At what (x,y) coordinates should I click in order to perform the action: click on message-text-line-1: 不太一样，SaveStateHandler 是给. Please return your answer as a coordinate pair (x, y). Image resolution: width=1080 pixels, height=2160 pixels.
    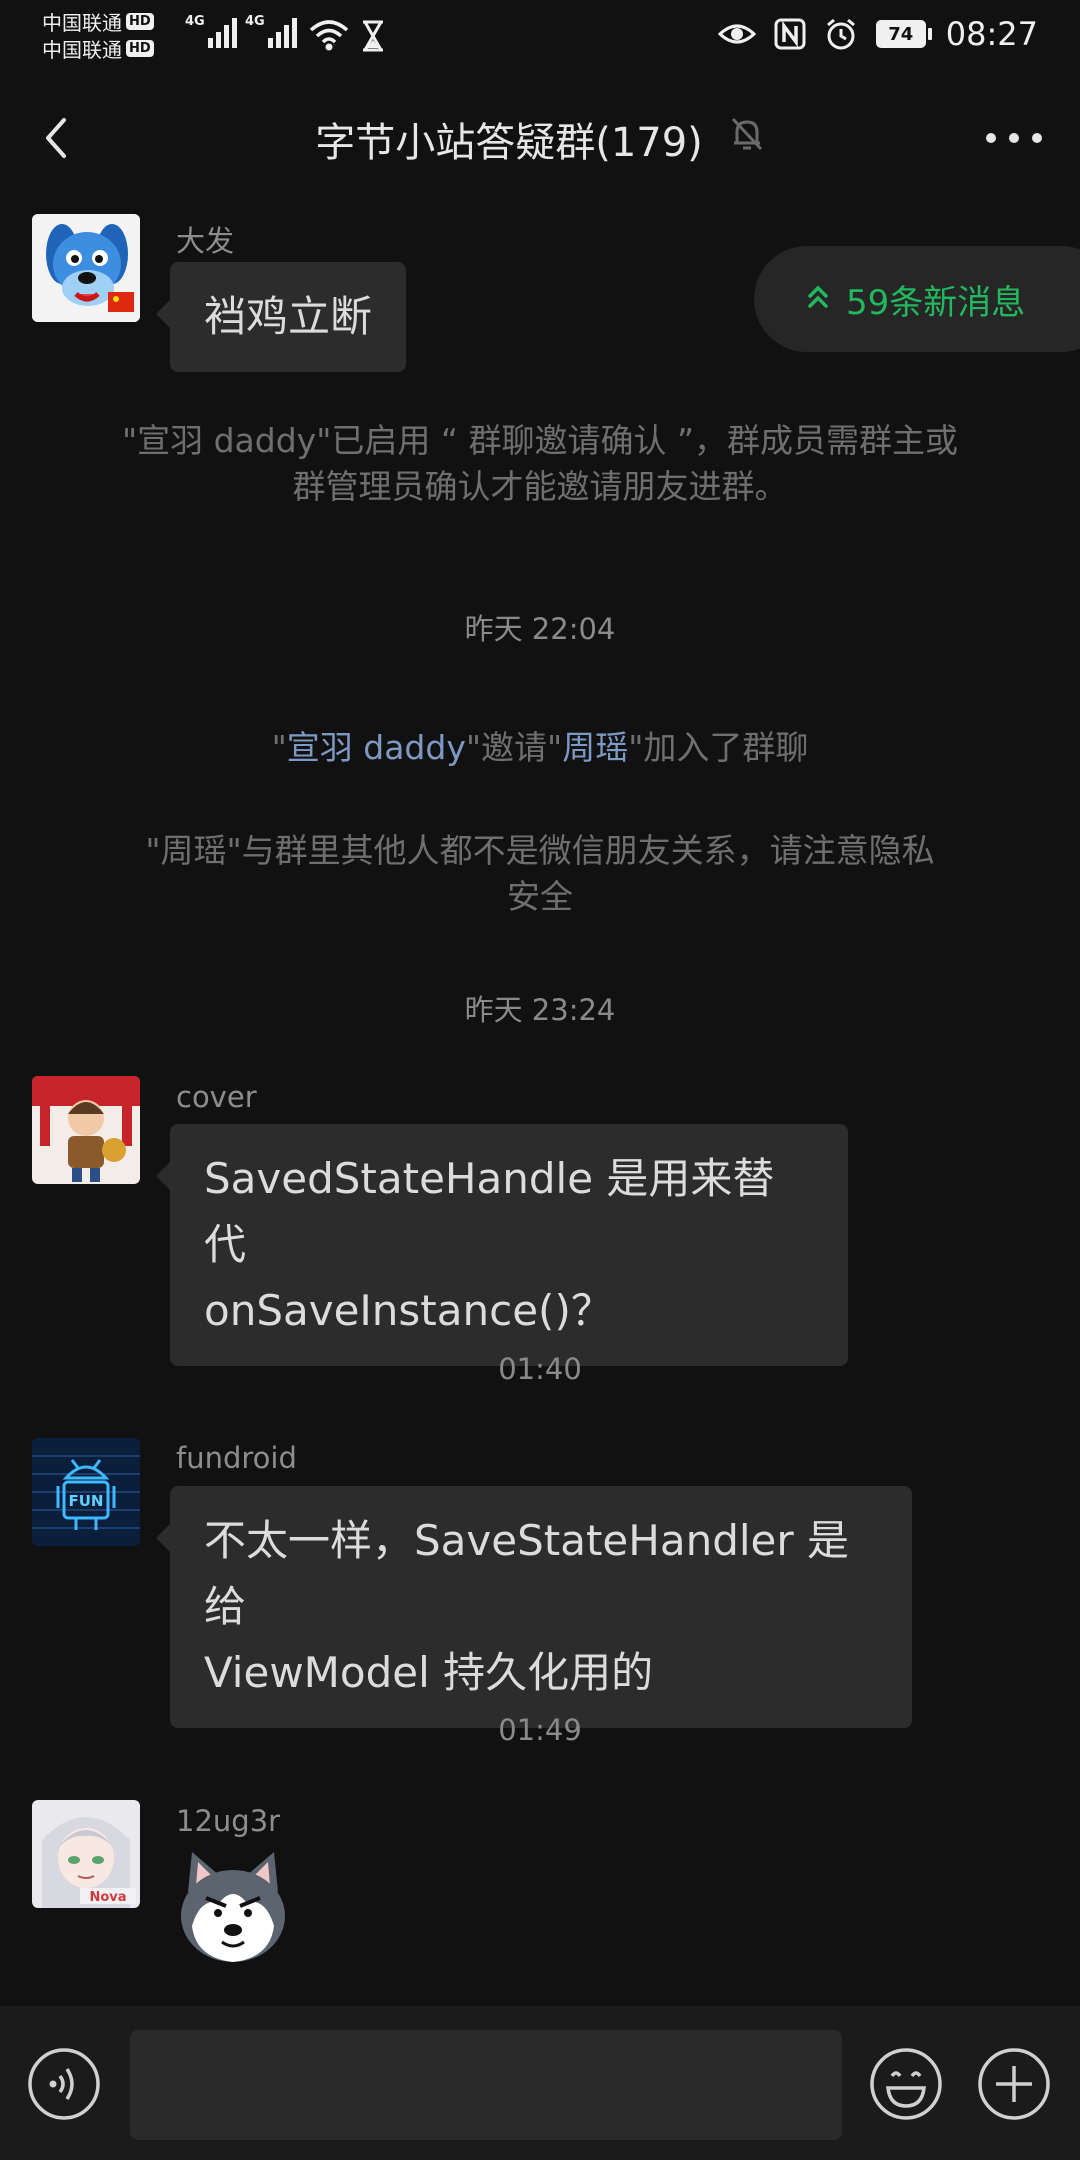
    Looking at the image, I should click on (526, 1573).